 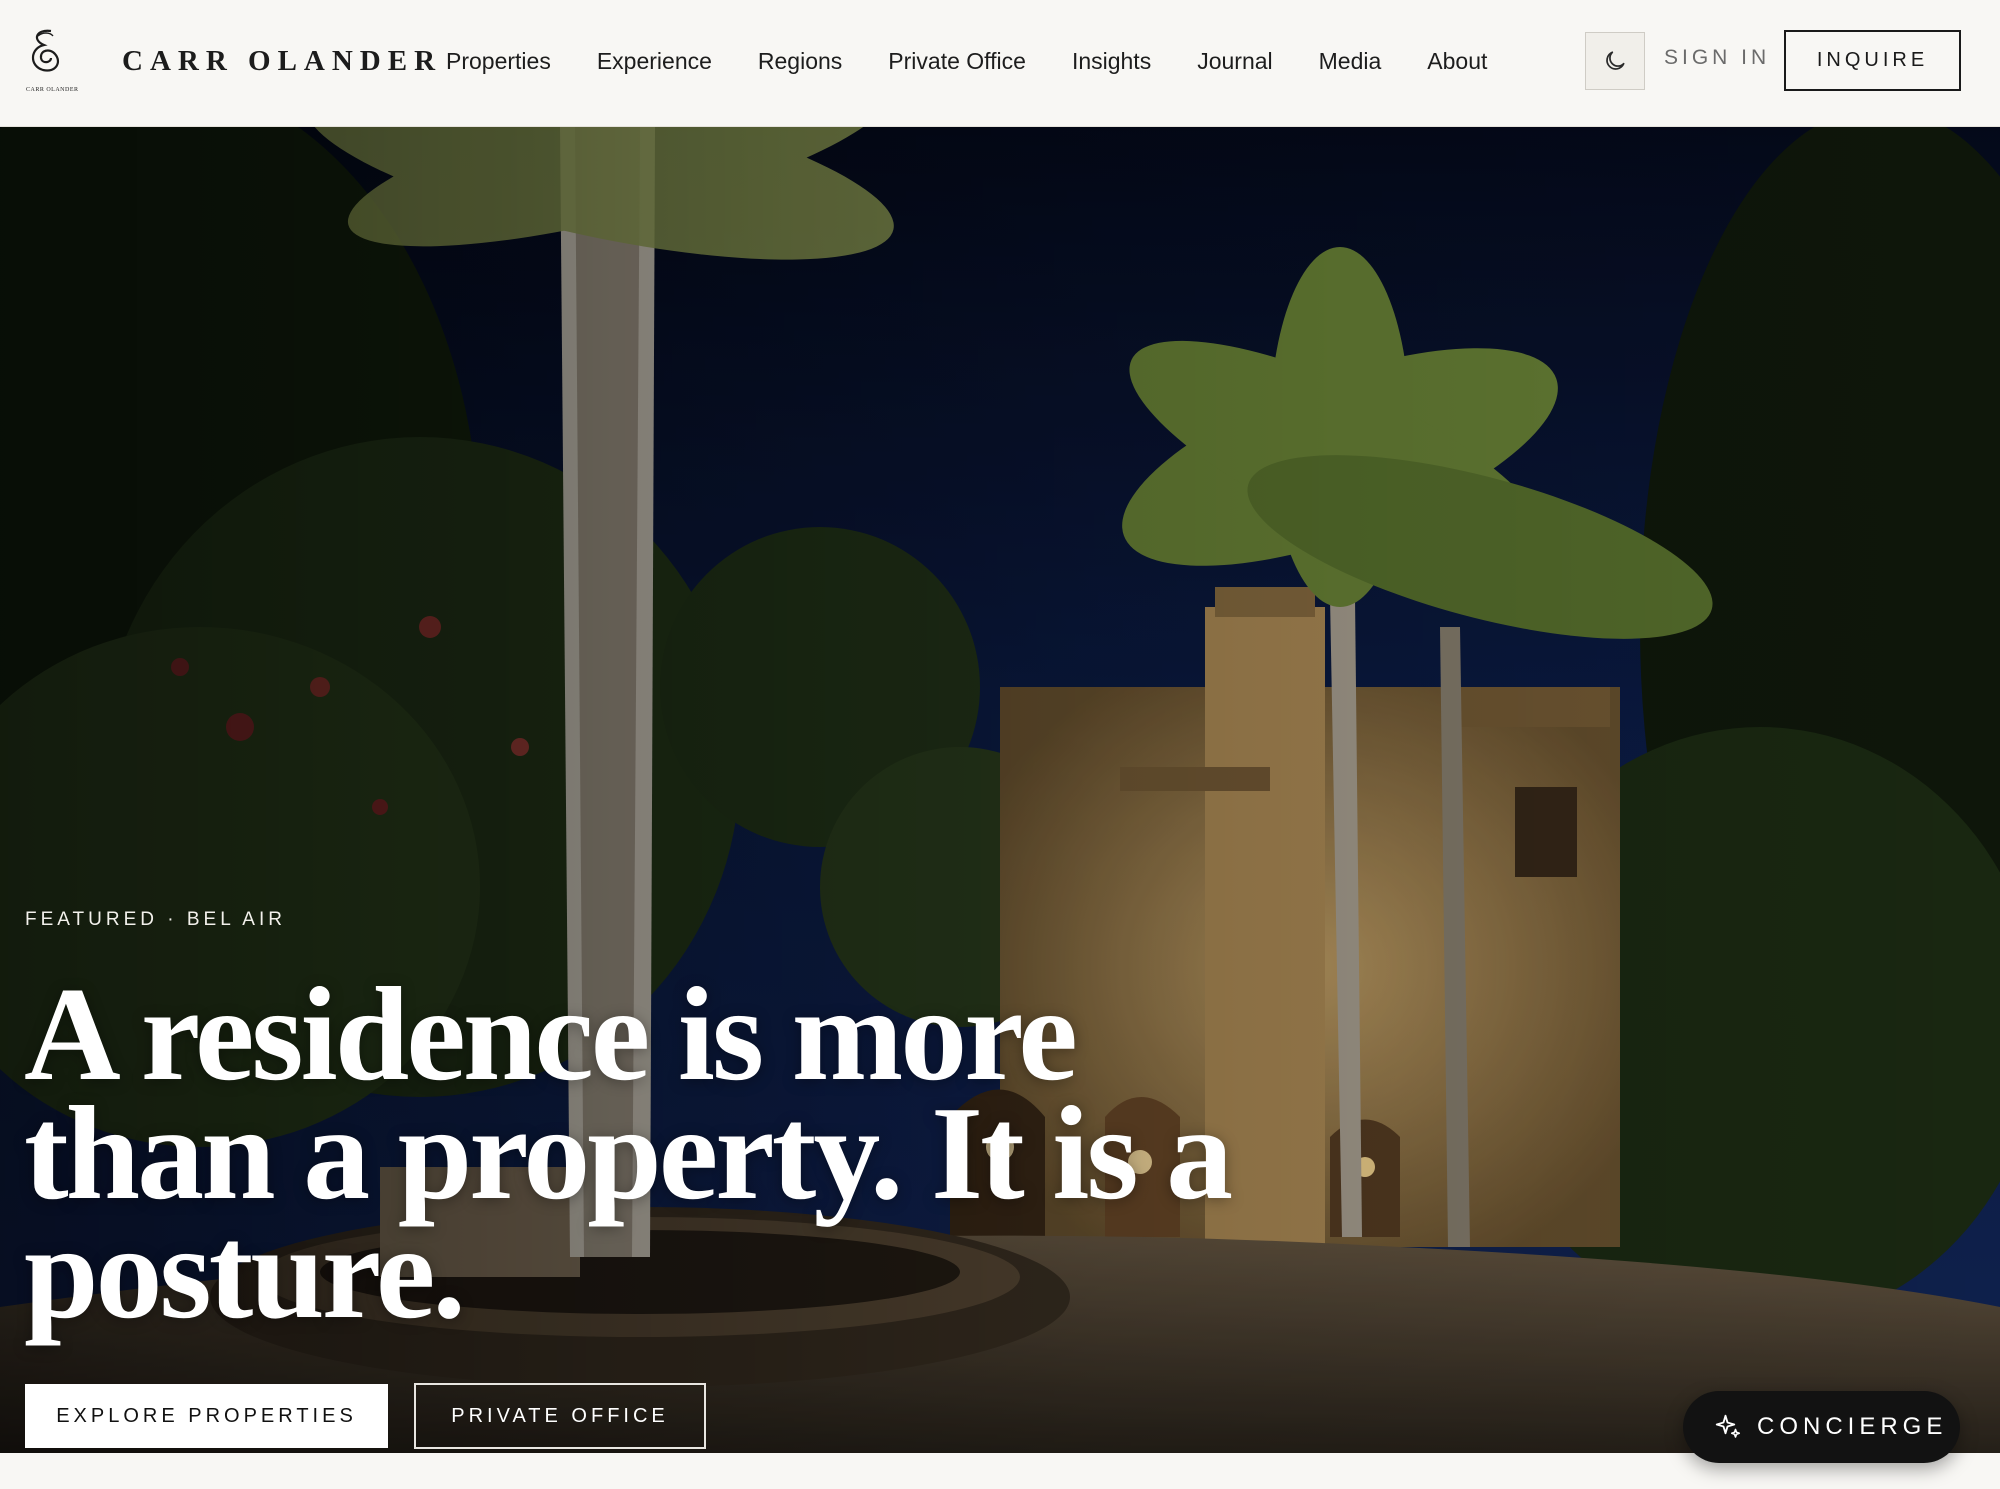 What do you see at coordinates (206, 1416) in the screenshot?
I see `explore-properties-button: EXPLORE PROPERTIES` at bounding box center [206, 1416].